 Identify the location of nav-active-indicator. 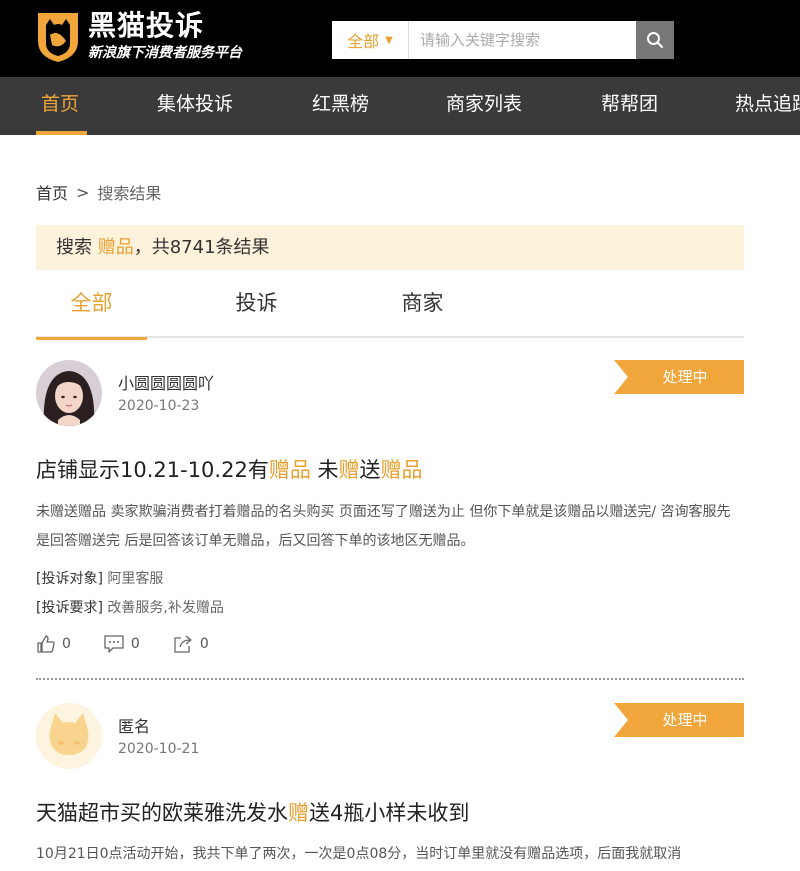
(61, 133).